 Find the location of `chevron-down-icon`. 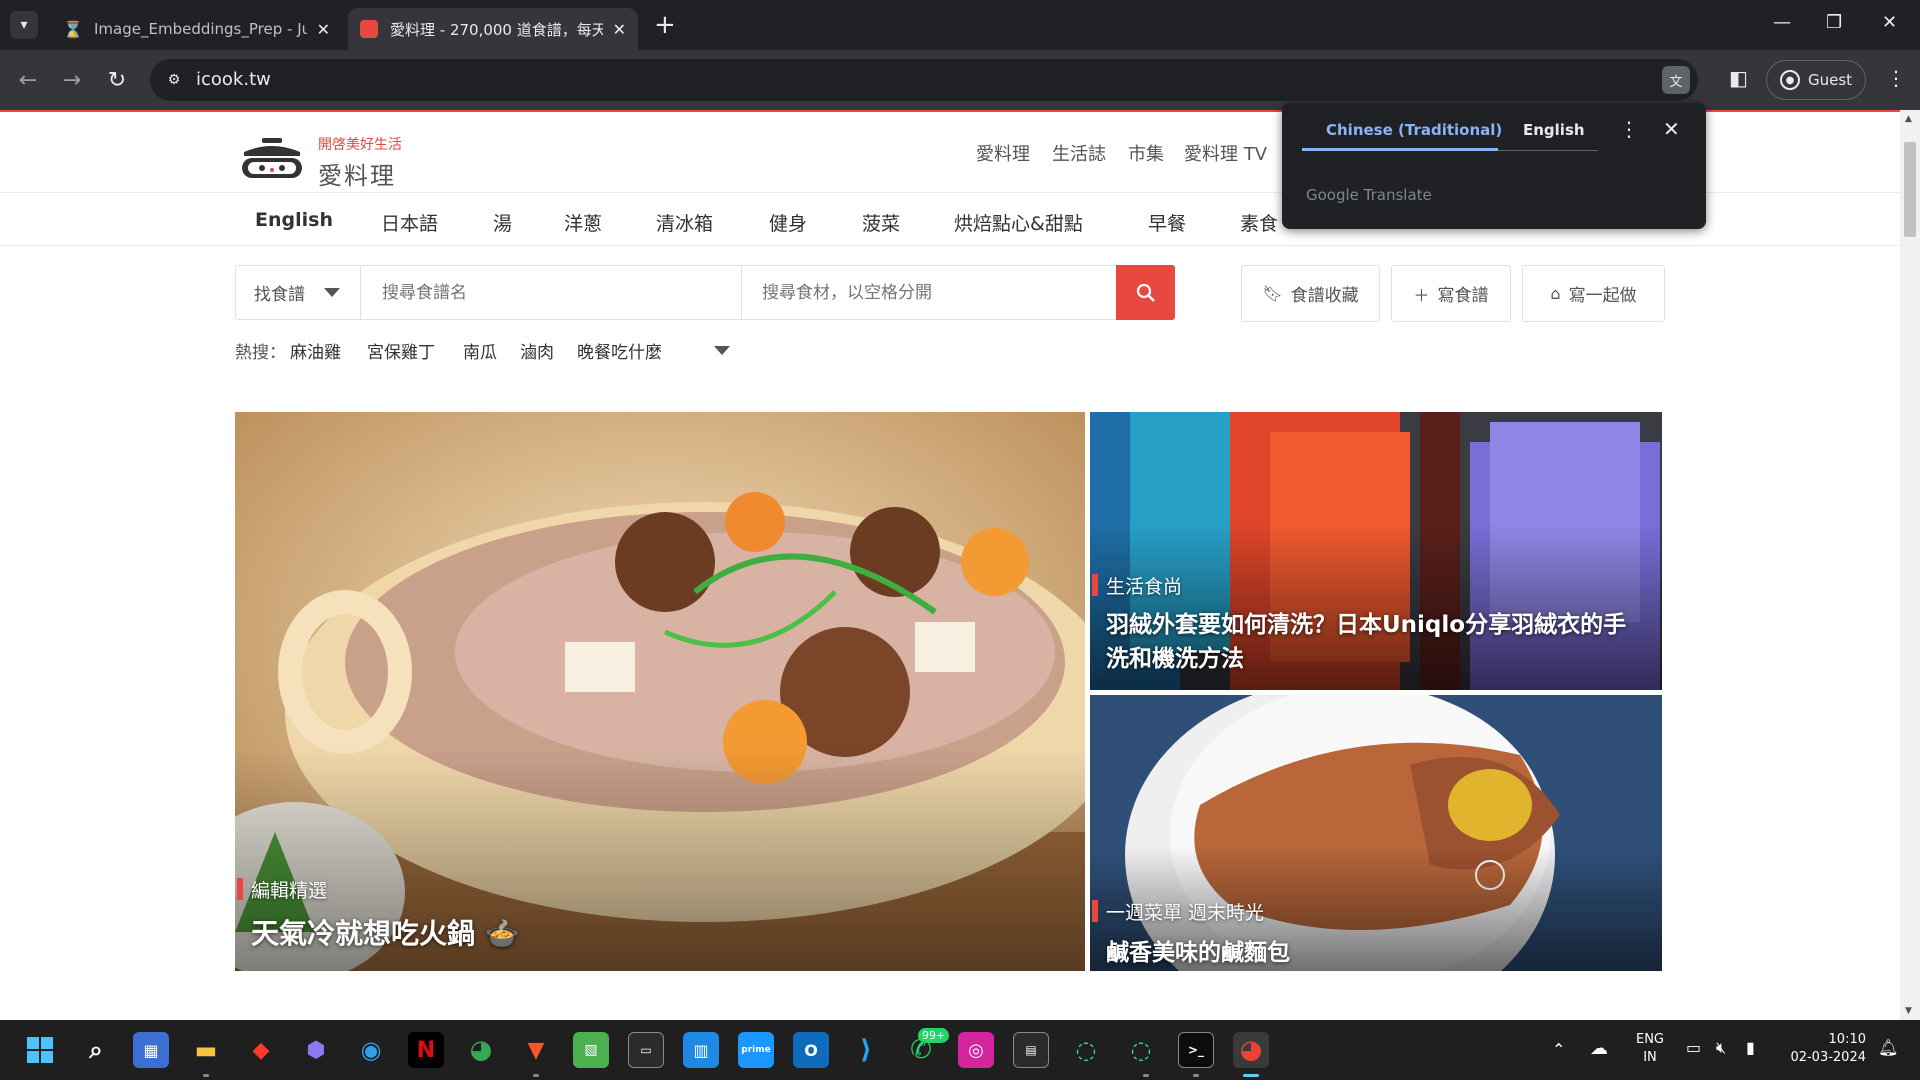

chevron-down-icon is located at coordinates (722, 350).